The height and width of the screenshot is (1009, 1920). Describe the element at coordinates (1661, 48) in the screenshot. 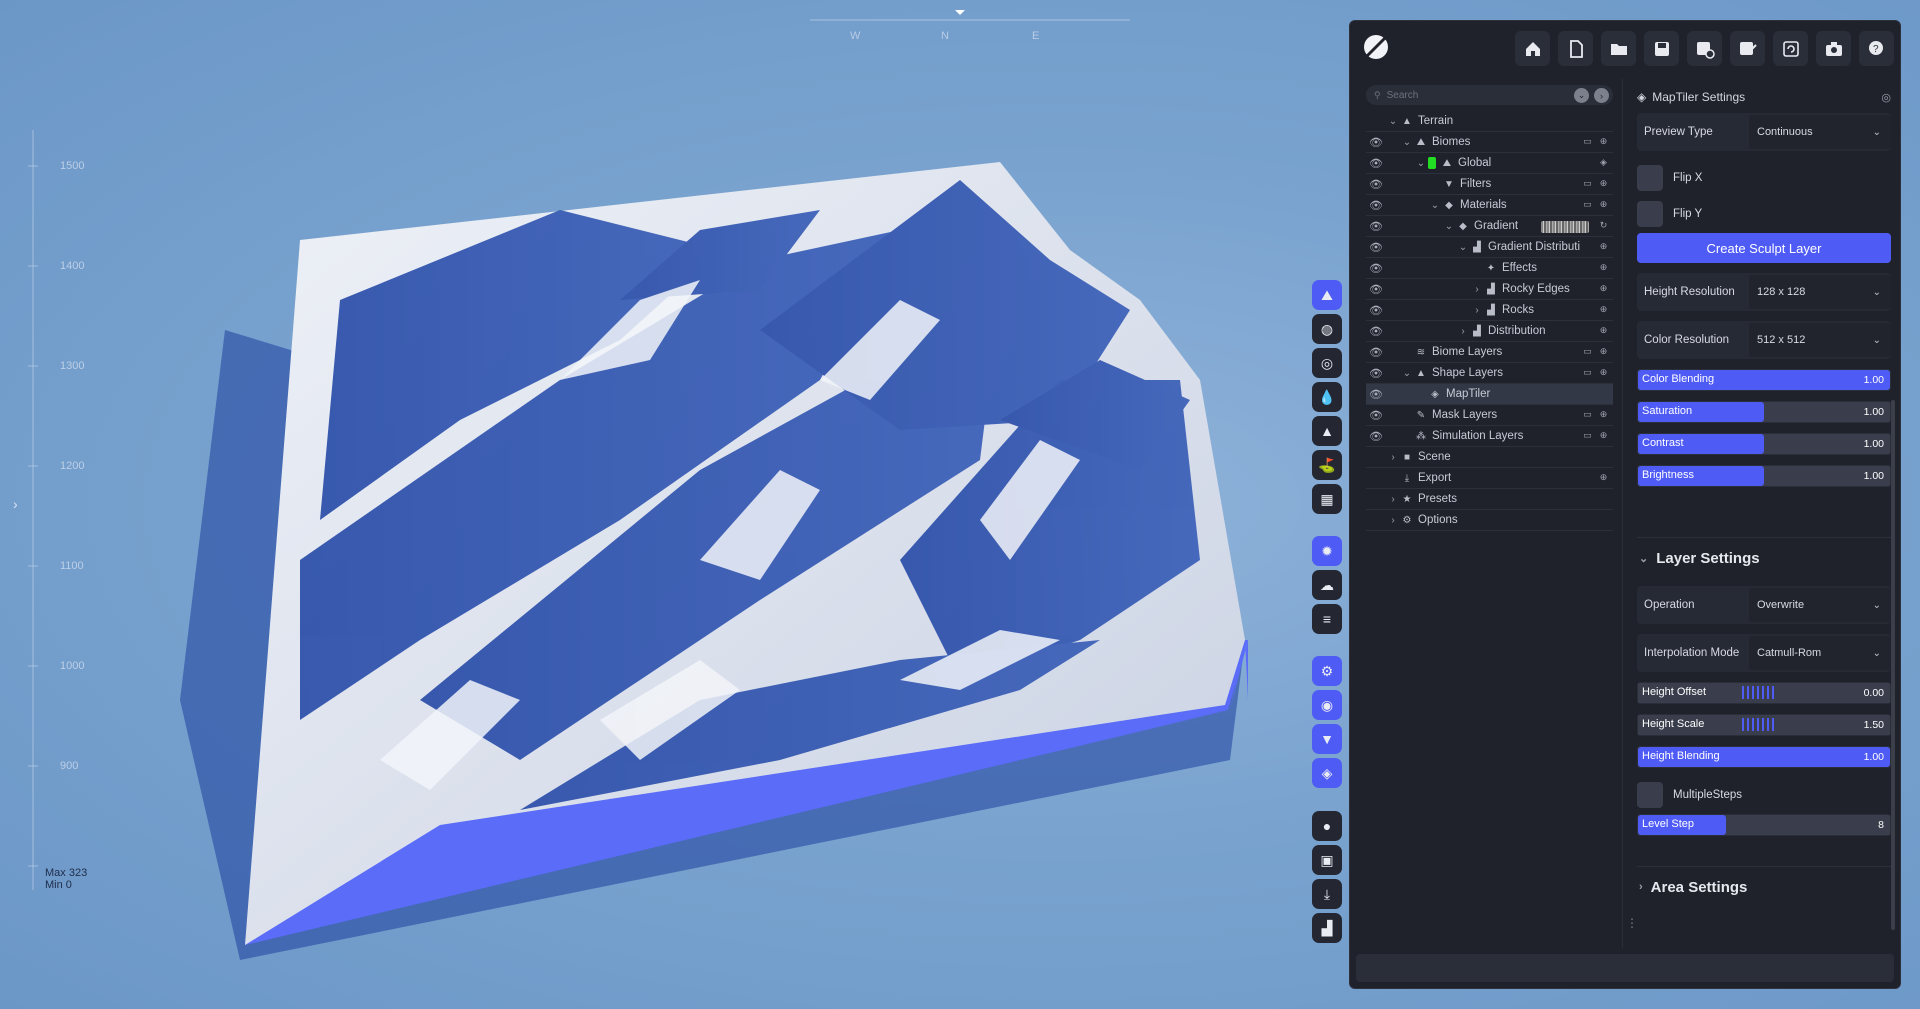

I see `save-icon` at that location.